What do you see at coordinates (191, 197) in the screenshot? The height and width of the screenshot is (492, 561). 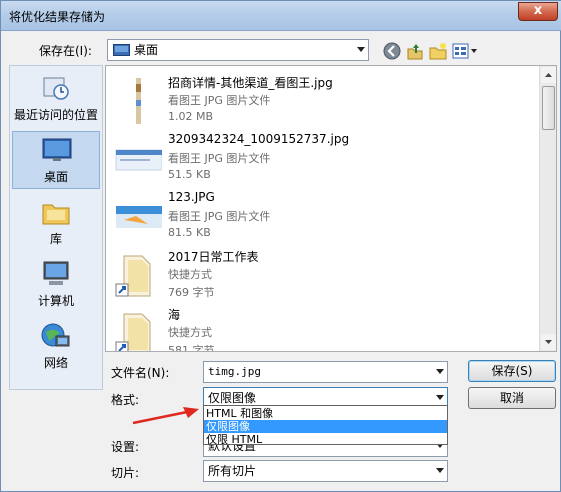 I see `file-name: 123.JPG` at bounding box center [191, 197].